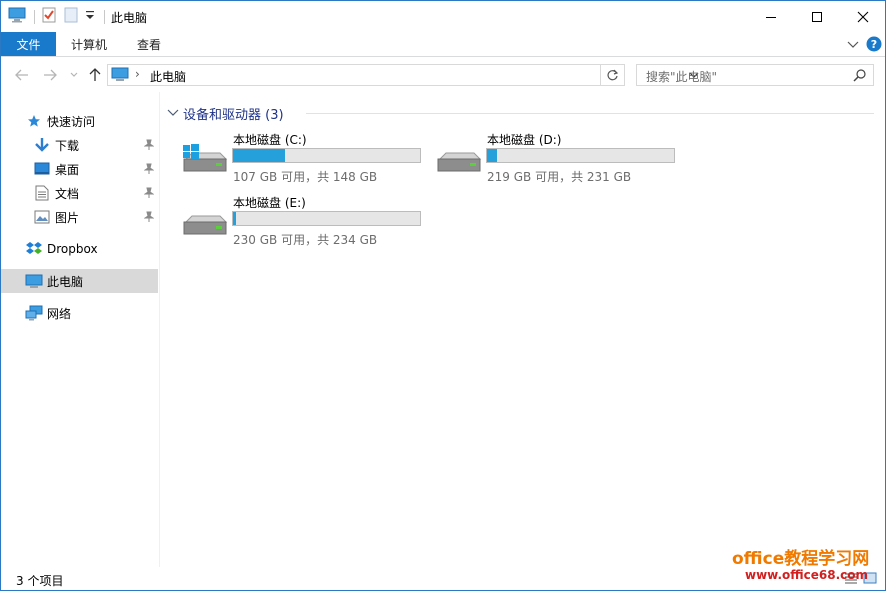  Describe the element at coordinates (89, 44) in the screenshot. I see `tab-computer: 计算机` at that location.